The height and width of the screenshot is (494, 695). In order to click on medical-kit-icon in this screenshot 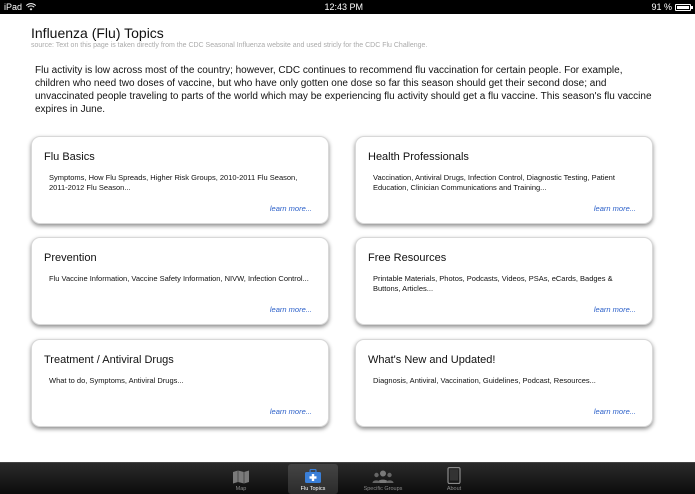, I will do `click(313, 476)`.